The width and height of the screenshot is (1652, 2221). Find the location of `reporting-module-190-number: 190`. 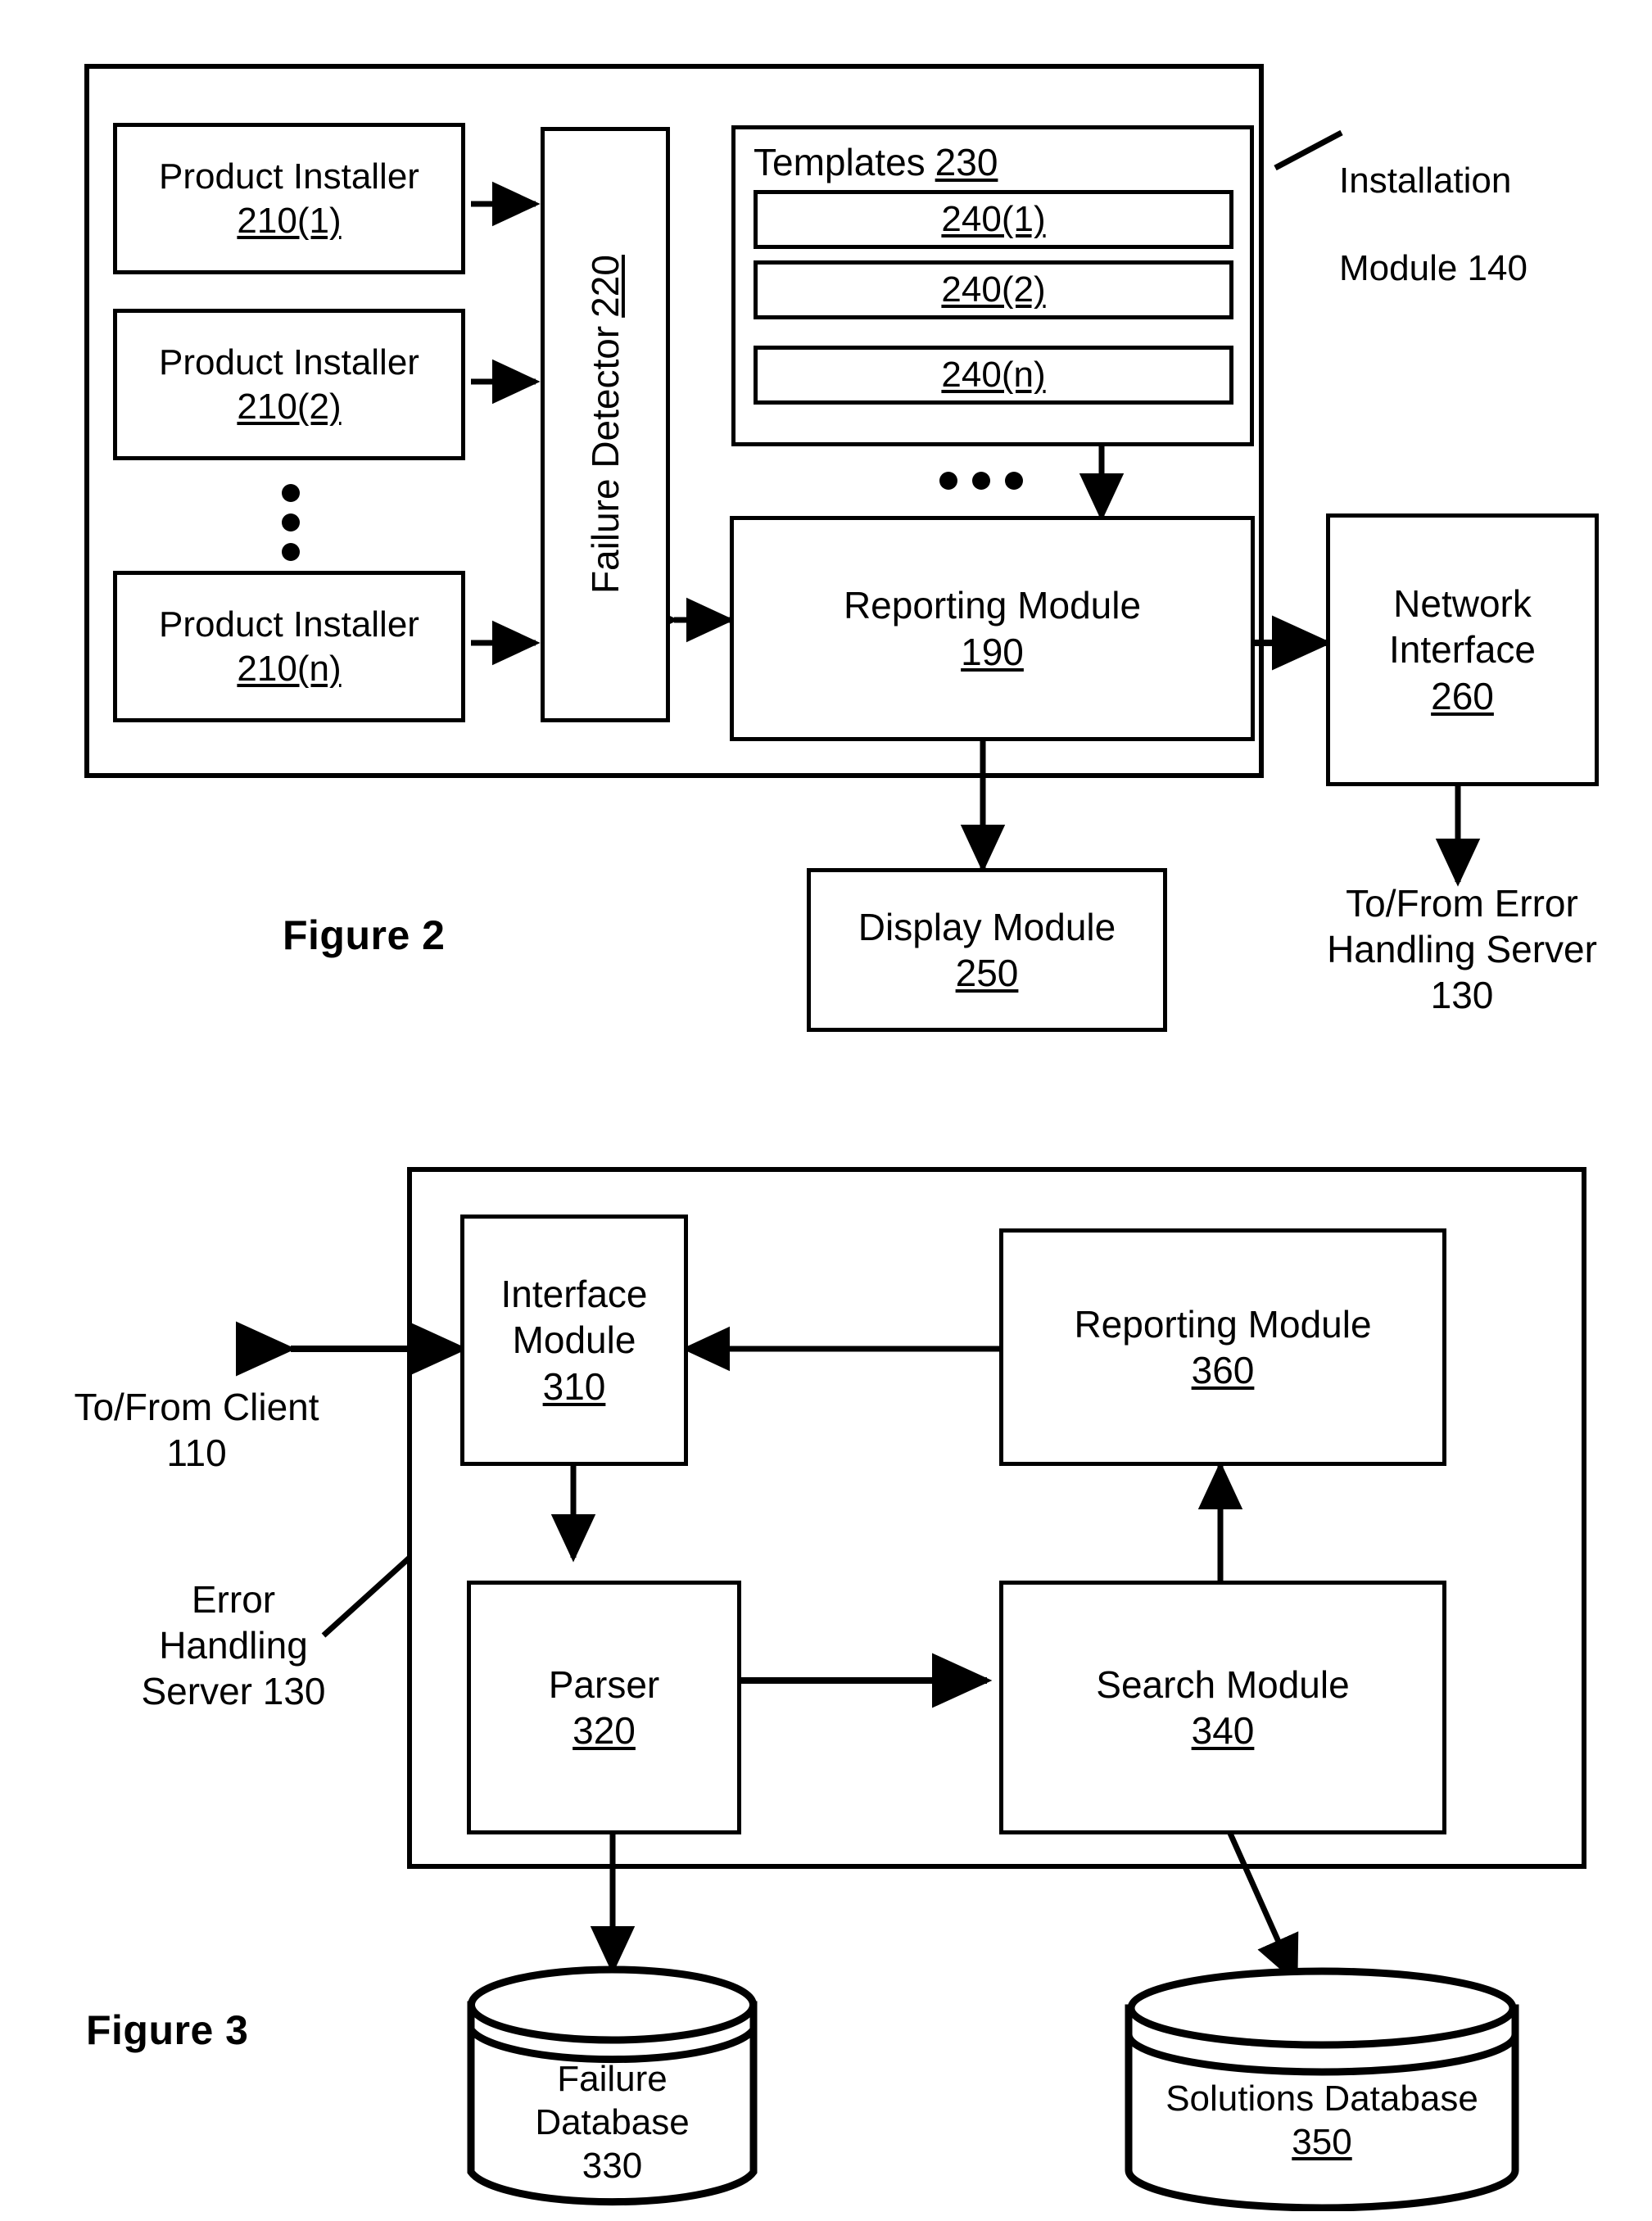

reporting-module-190-number: 190 is located at coordinates (992, 651).